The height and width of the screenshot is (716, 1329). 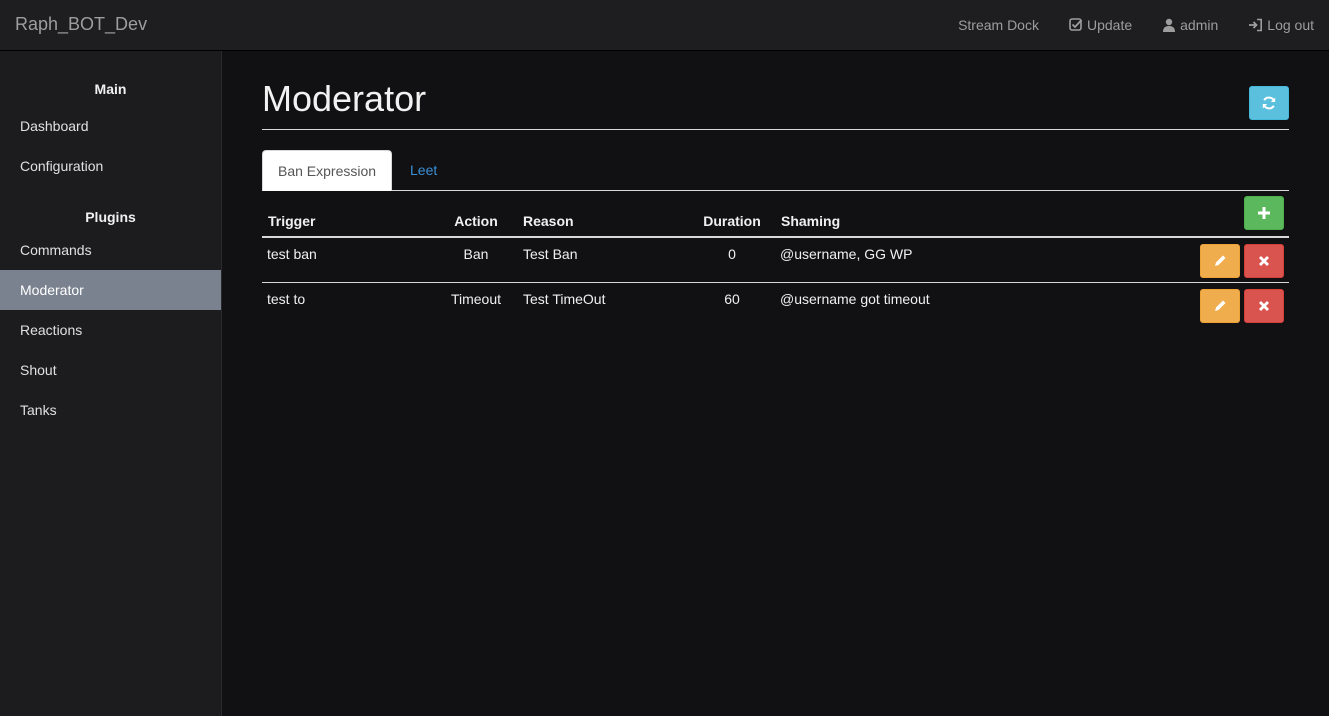 I want to click on cell-trigger: test to, so click(x=286, y=299).